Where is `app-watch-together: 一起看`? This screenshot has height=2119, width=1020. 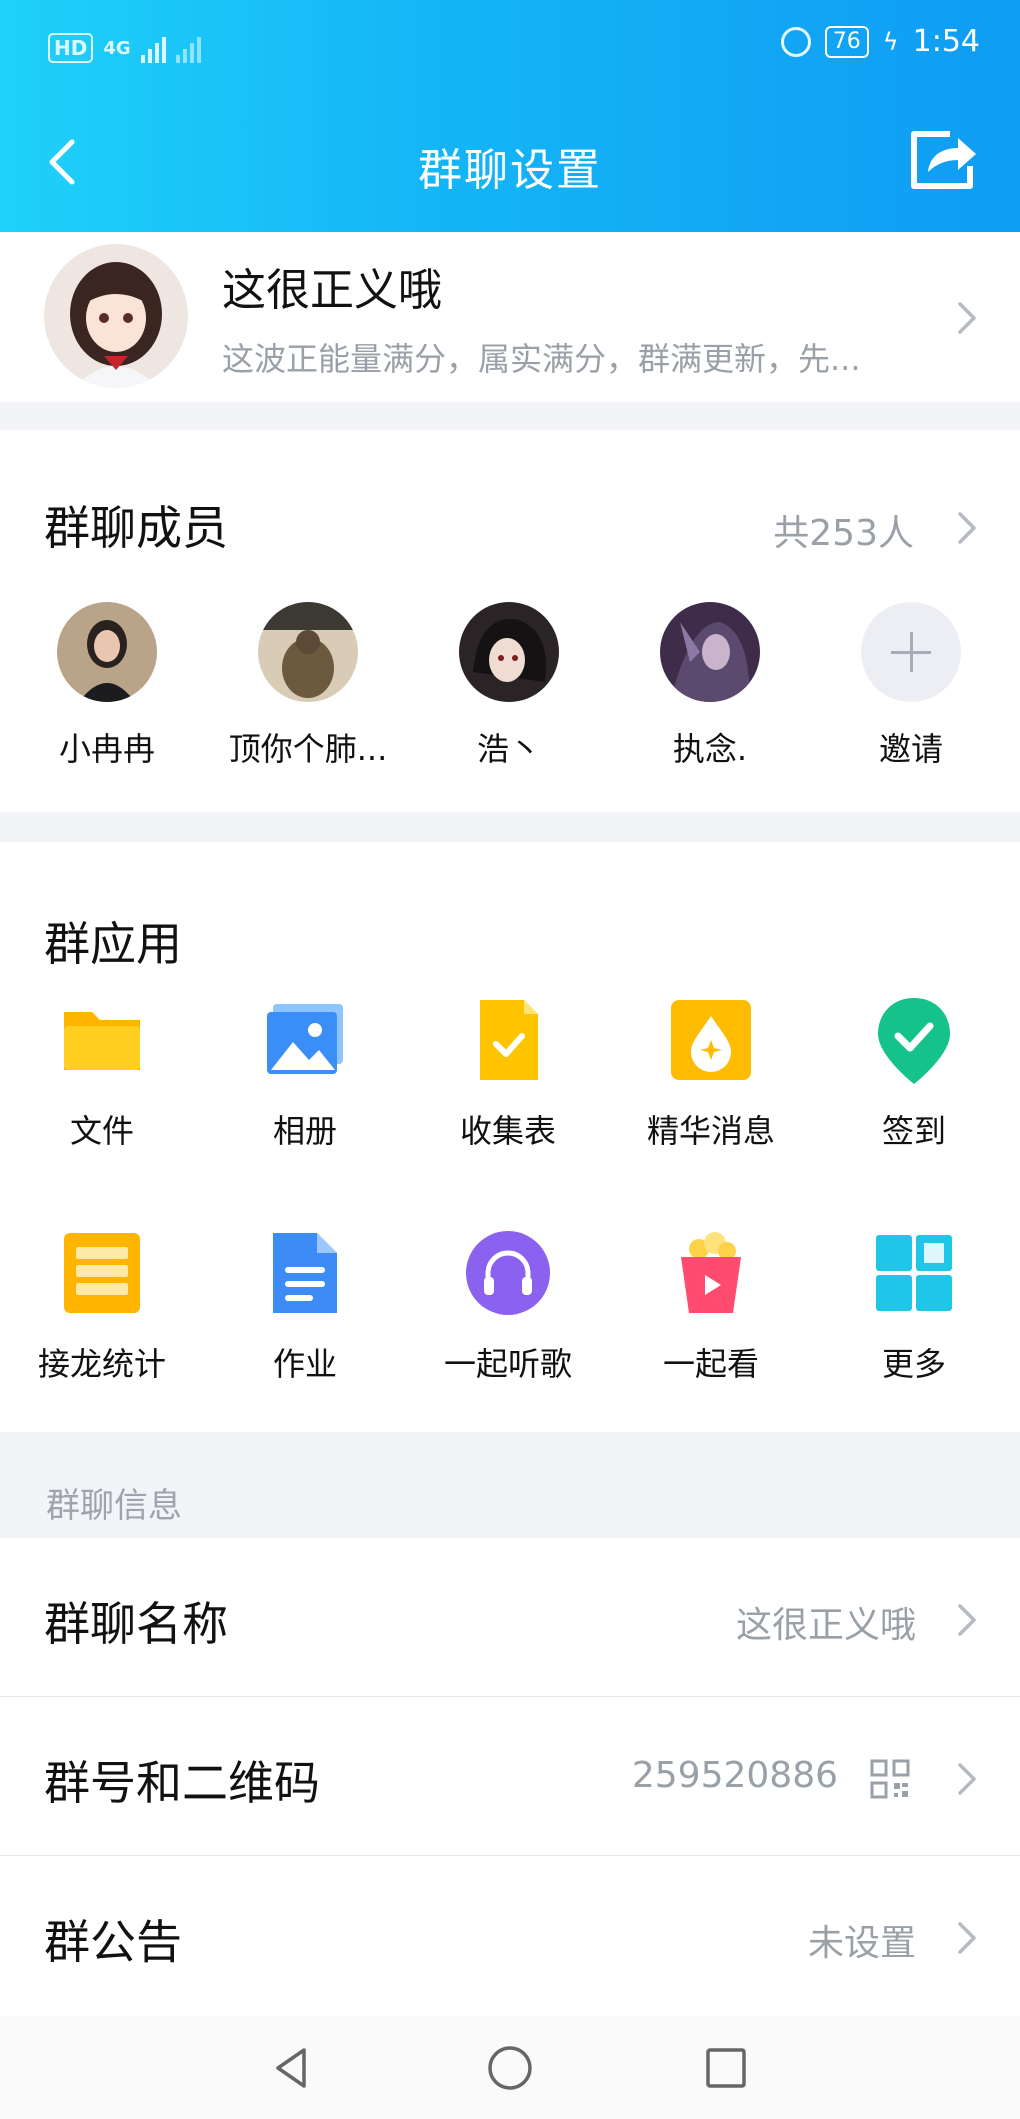 app-watch-together: 一起看 is located at coordinates (711, 1306).